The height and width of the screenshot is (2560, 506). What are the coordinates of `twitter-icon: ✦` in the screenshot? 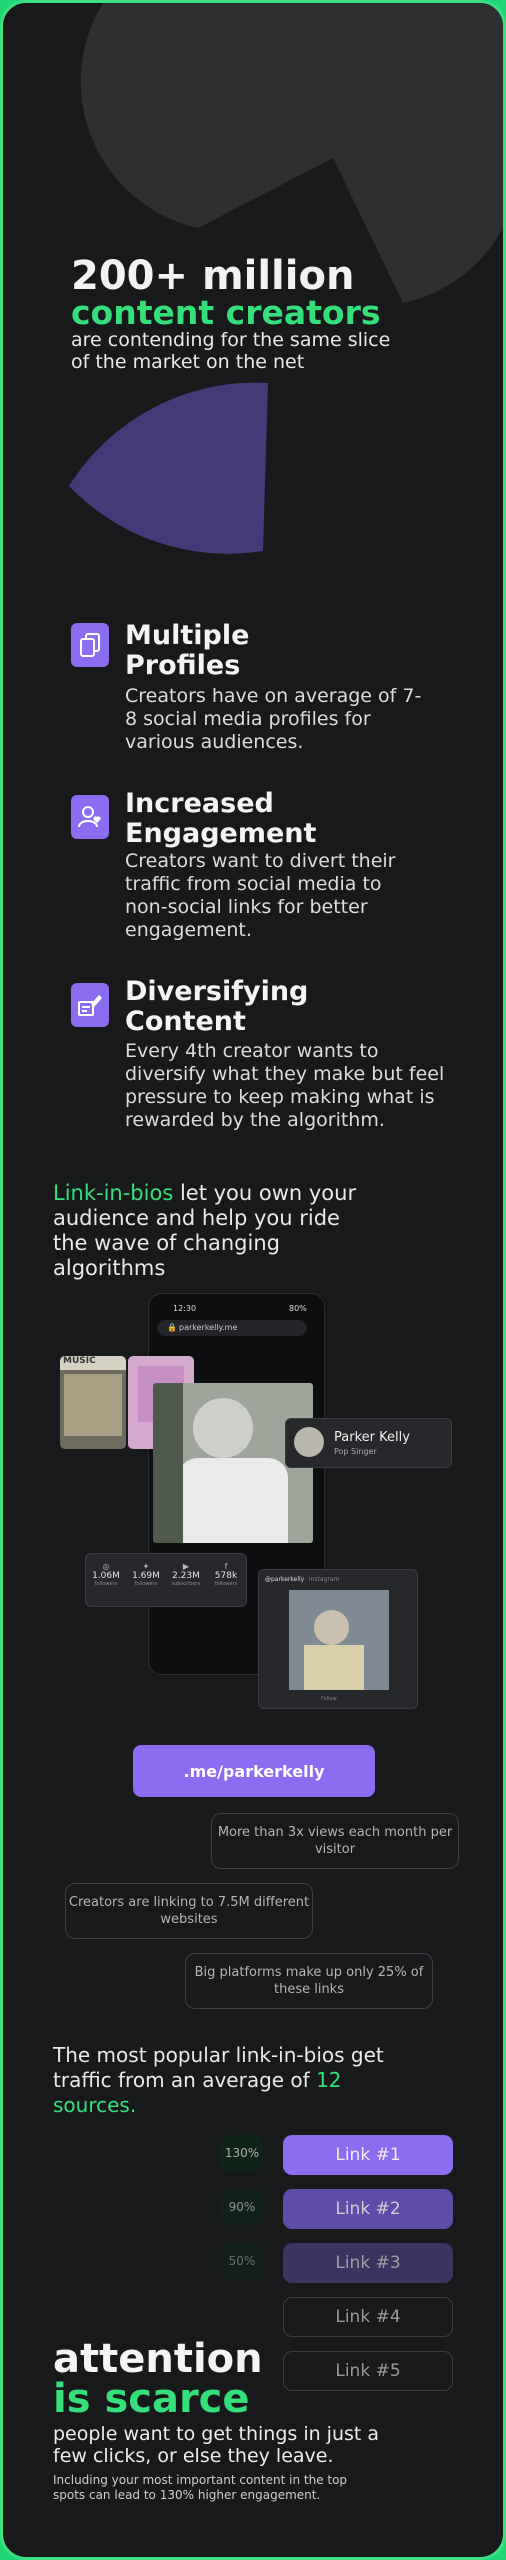 It's located at (146, 1566).